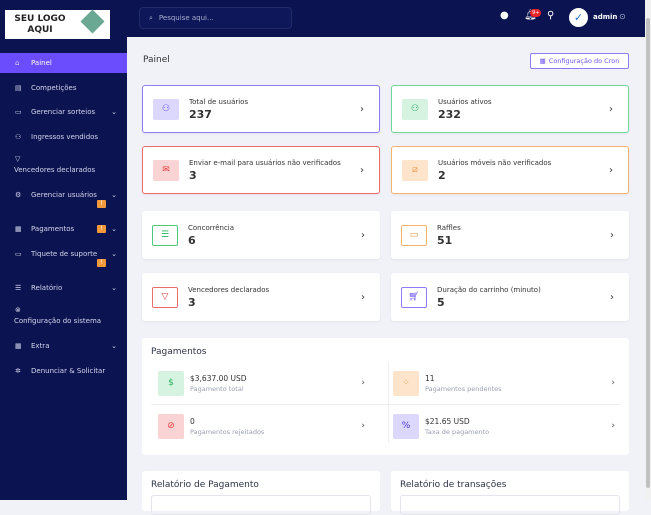  What do you see at coordinates (63, 229) in the screenshot?
I see `sidebar-item-pagamentos: ▦ Pagamentos ⌄` at bounding box center [63, 229].